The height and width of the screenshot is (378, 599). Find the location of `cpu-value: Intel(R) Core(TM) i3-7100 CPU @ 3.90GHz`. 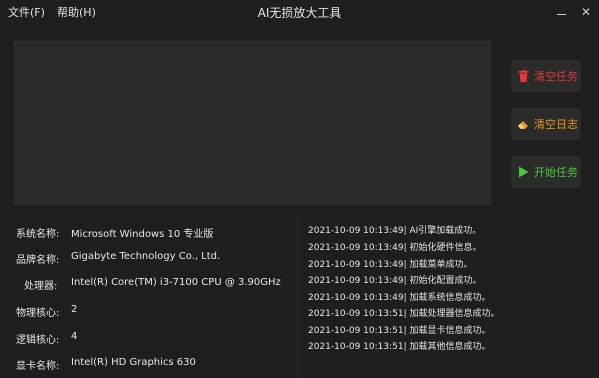

cpu-value: Intel(R) Core(TM) i3-7100 CPU @ 3.90GHz is located at coordinates (176, 282).